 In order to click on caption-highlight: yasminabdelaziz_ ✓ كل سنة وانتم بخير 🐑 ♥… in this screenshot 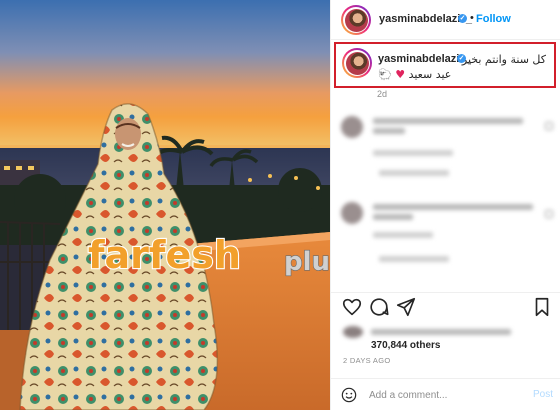, I will do `click(445, 65)`.